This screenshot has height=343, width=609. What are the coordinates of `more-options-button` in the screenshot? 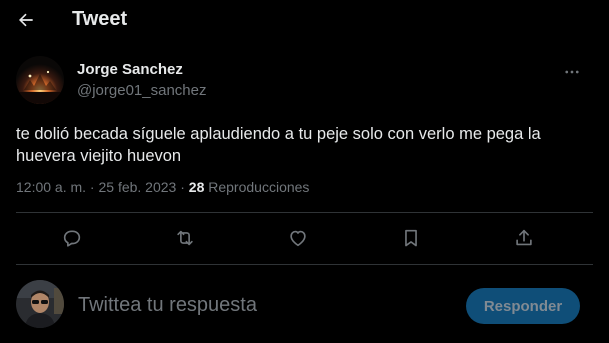 It's located at (572, 72).